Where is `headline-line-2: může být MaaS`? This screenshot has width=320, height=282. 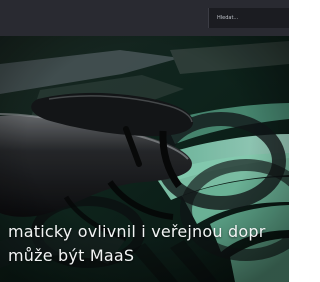
headline-line-2: může být MaaS is located at coordinates (148, 256).